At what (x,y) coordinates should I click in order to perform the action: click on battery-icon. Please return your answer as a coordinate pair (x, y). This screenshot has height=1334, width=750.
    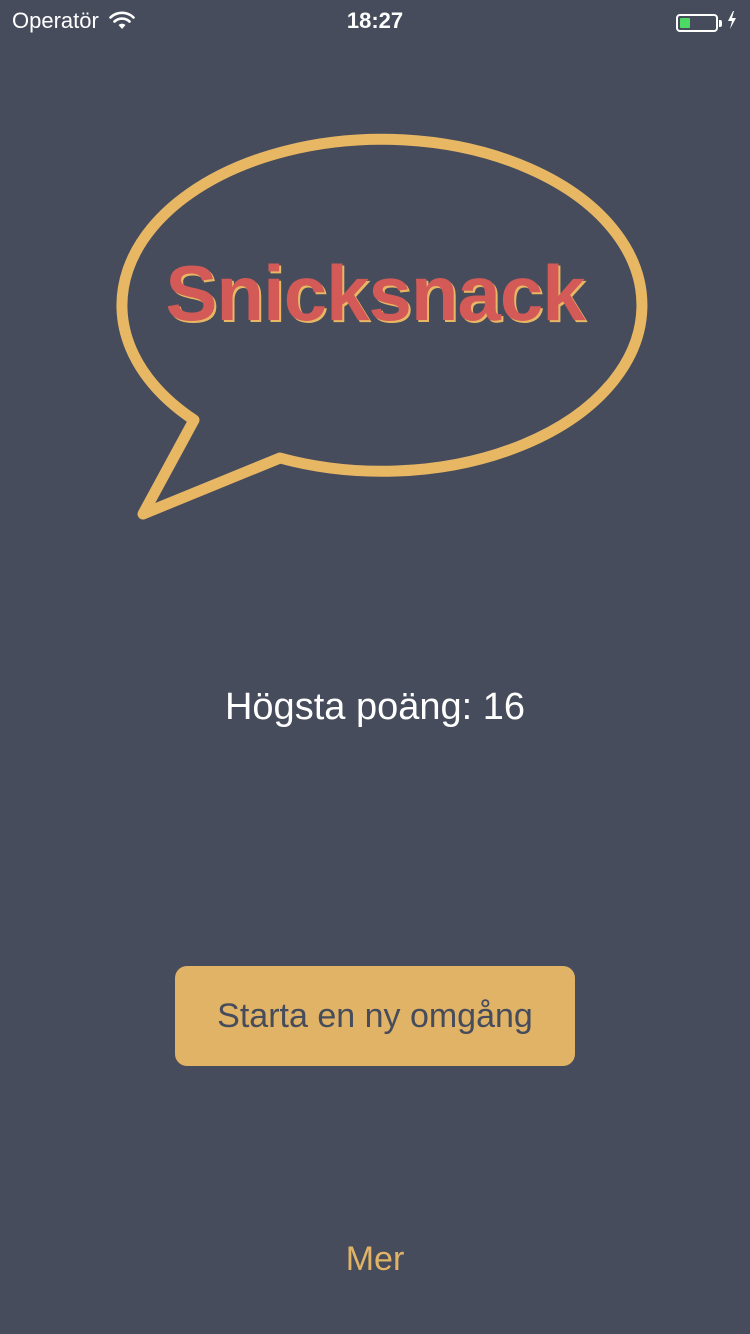
    Looking at the image, I should click on (697, 23).